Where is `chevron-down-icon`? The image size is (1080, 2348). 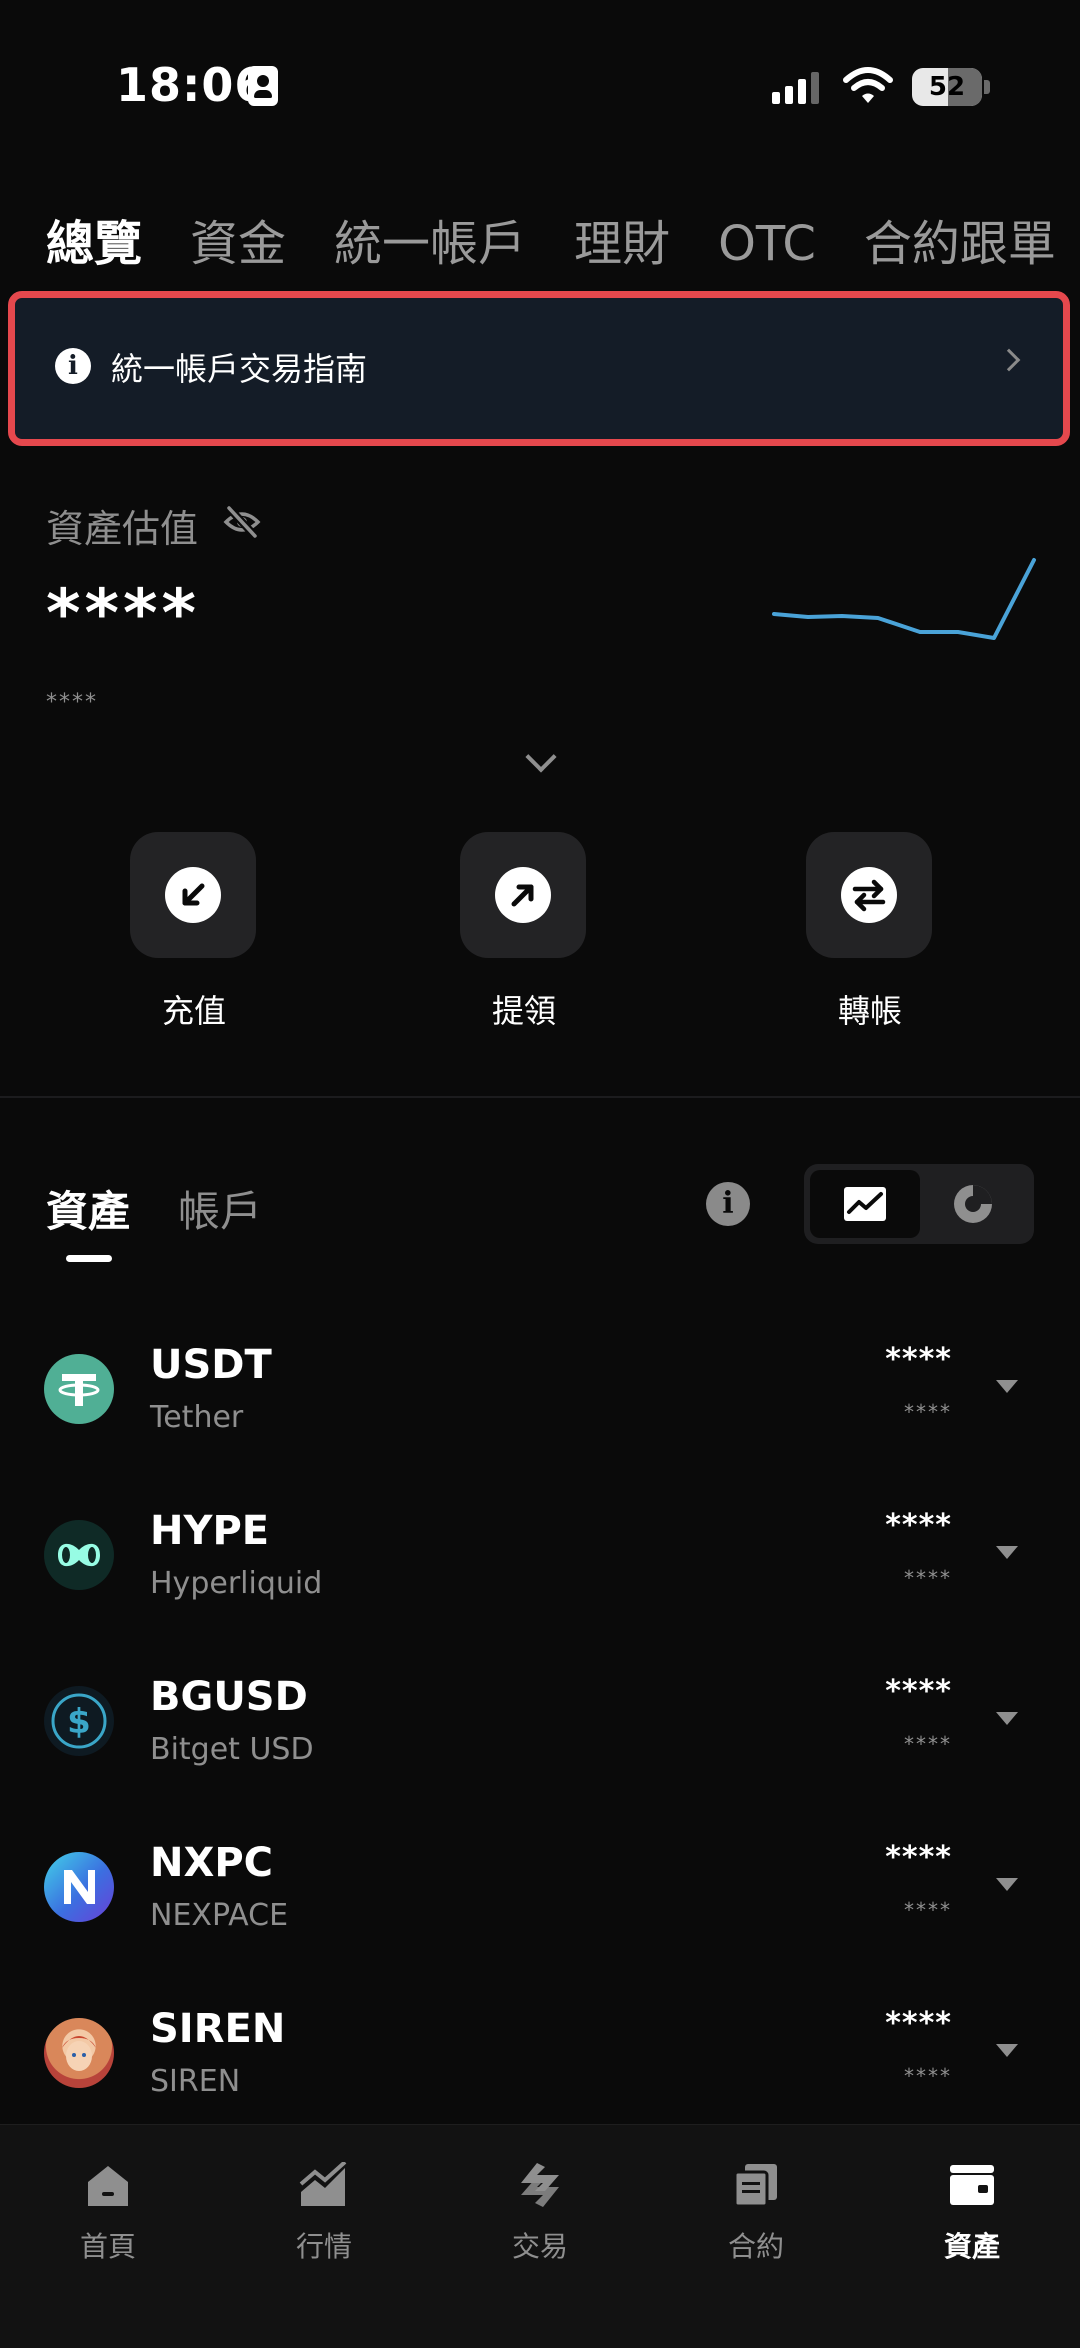
chevron-down-icon is located at coordinates (541, 757).